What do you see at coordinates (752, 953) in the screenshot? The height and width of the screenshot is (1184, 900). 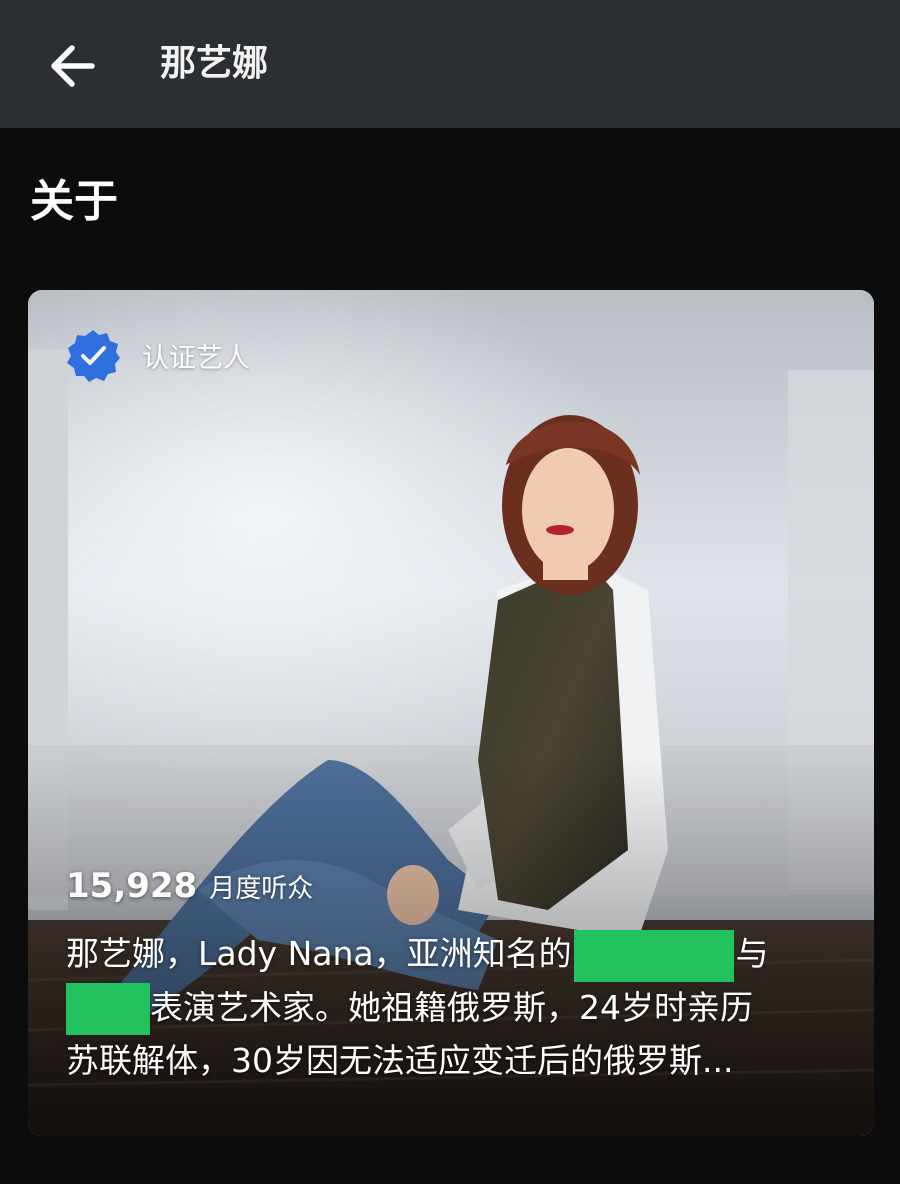 I see `bio-text-2: 与` at bounding box center [752, 953].